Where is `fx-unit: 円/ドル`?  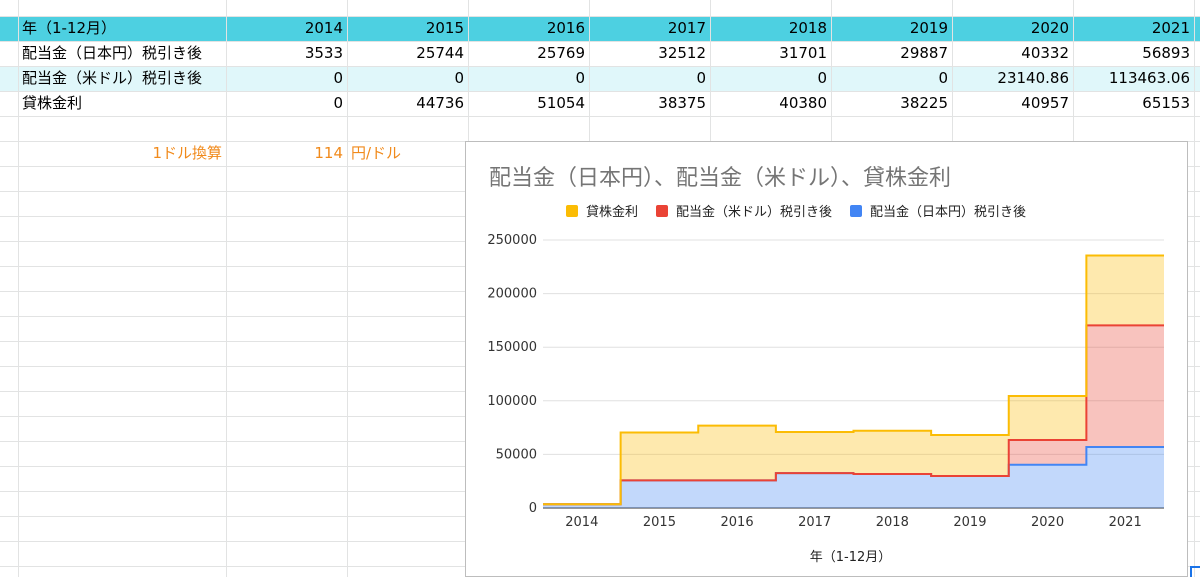 fx-unit: 円/ドル is located at coordinates (407, 153).